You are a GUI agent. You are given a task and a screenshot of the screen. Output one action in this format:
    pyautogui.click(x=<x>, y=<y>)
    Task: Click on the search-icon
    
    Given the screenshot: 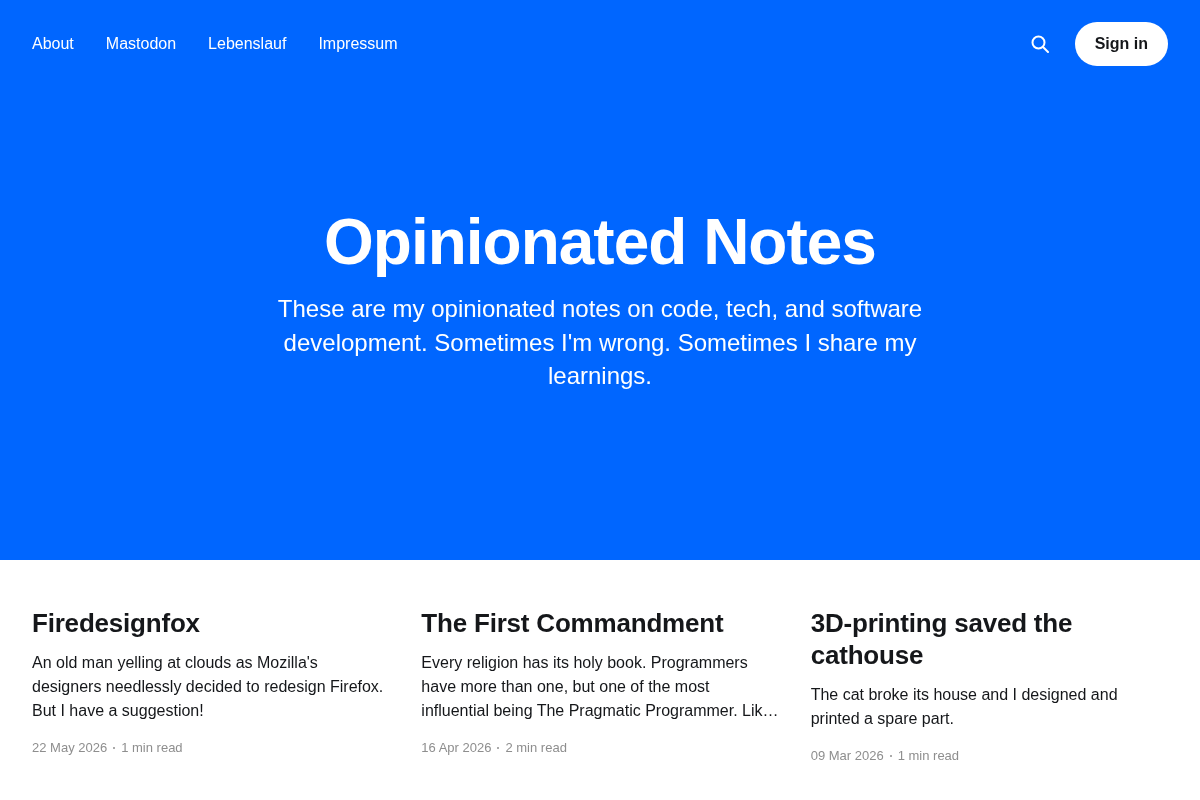 What is the action you would take?
    pyautogui.click(x=1039, y=43)
    